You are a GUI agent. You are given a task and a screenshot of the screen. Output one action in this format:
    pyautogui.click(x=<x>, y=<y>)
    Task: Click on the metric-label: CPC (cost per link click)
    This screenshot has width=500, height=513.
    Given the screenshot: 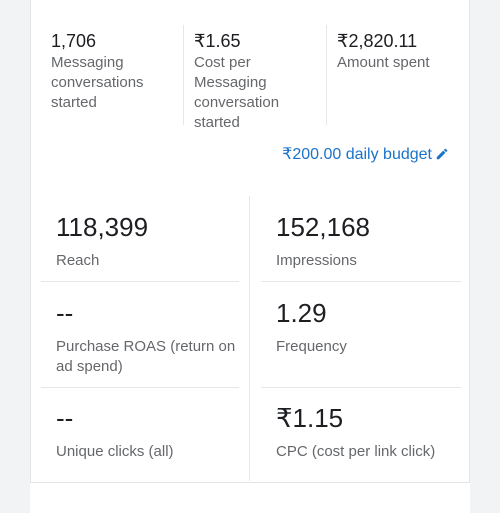 What is the action you would take?
    pyautogui.click(x=356, y=451)
    